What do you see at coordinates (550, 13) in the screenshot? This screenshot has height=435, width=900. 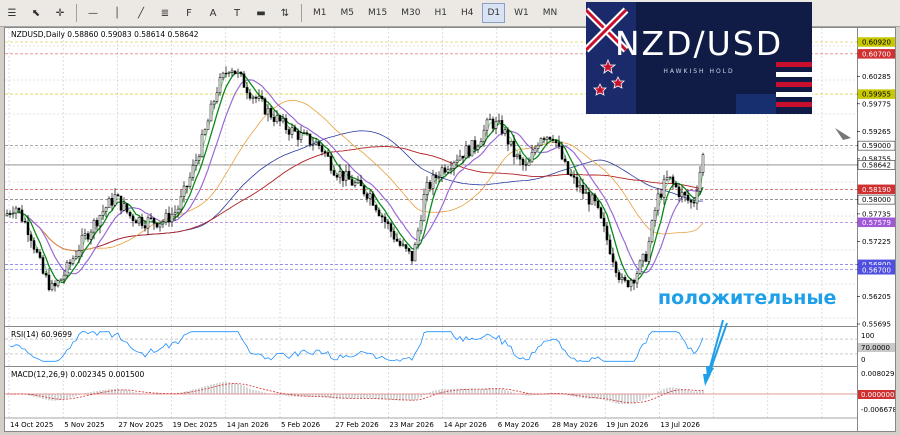 I see `timeframe-mn: MN` at bounding box center [550, 13].